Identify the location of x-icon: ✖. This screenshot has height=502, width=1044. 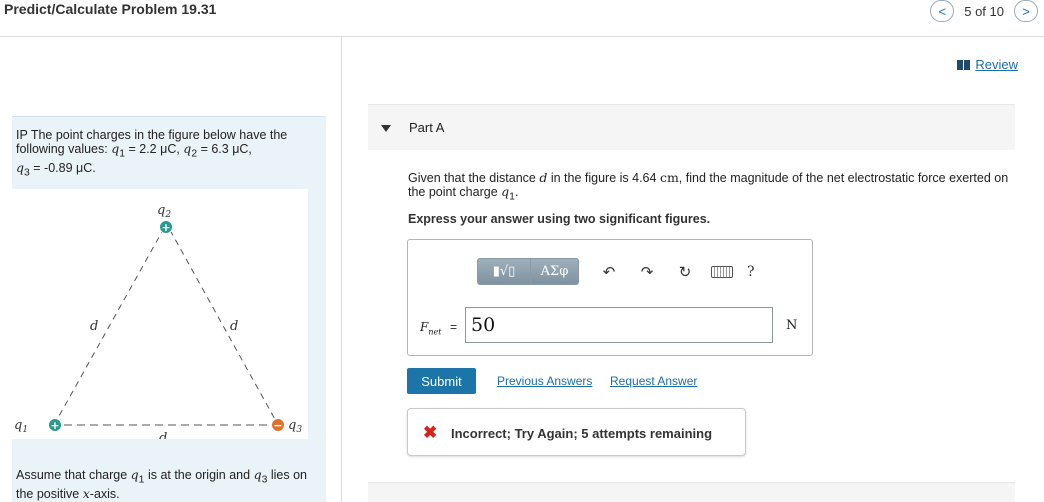
(430, 432).